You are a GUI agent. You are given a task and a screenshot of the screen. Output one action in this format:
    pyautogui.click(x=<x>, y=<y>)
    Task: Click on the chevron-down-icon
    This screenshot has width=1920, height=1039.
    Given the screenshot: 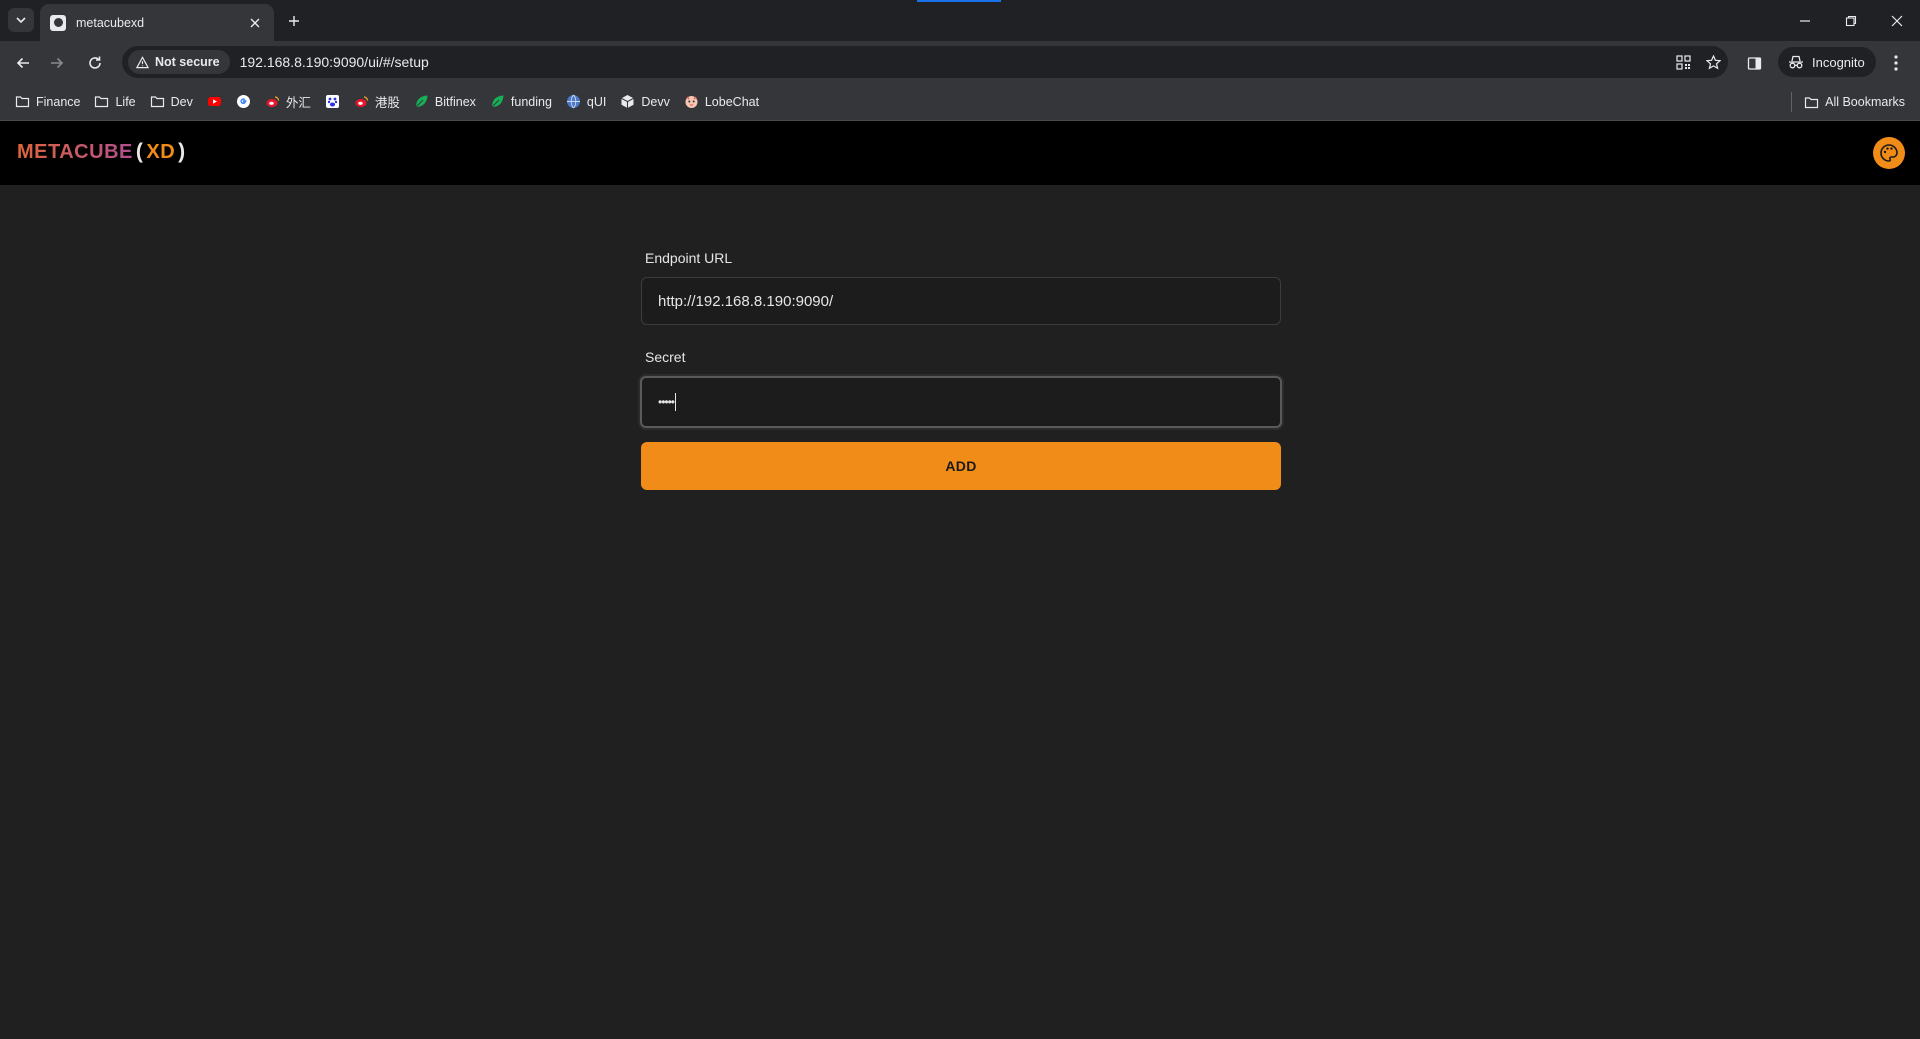 What is the action you would take?
    pyautogui.click(x=21, y=20)
    